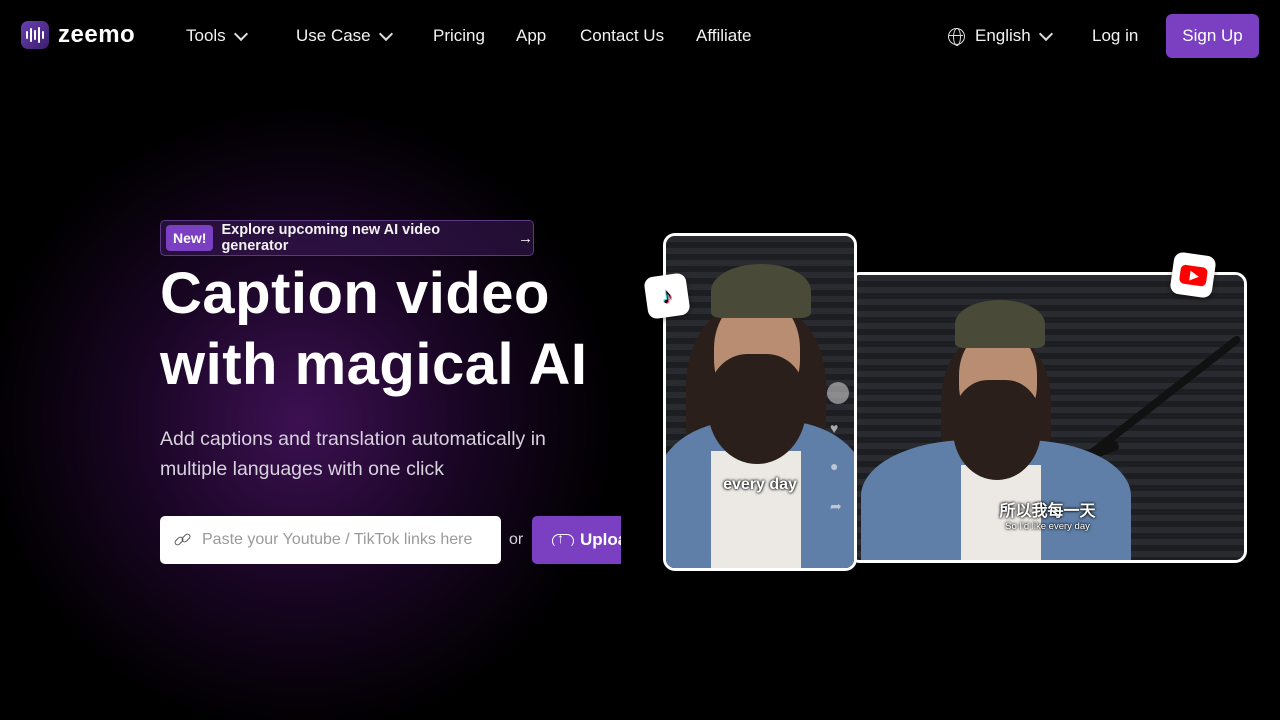 Image resolution: width=1280 pixels, height=720 pixels. I want to click on hero-headline: Caption video with magical AI, so click(395, 329).